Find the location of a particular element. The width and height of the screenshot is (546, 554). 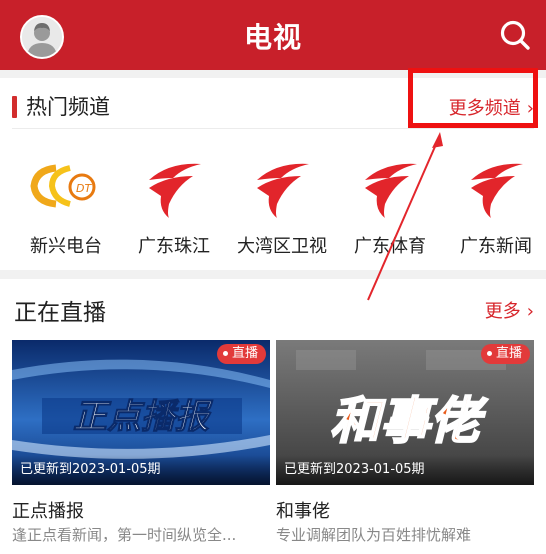

svg-text: DT is located at coordinates (84, 188).